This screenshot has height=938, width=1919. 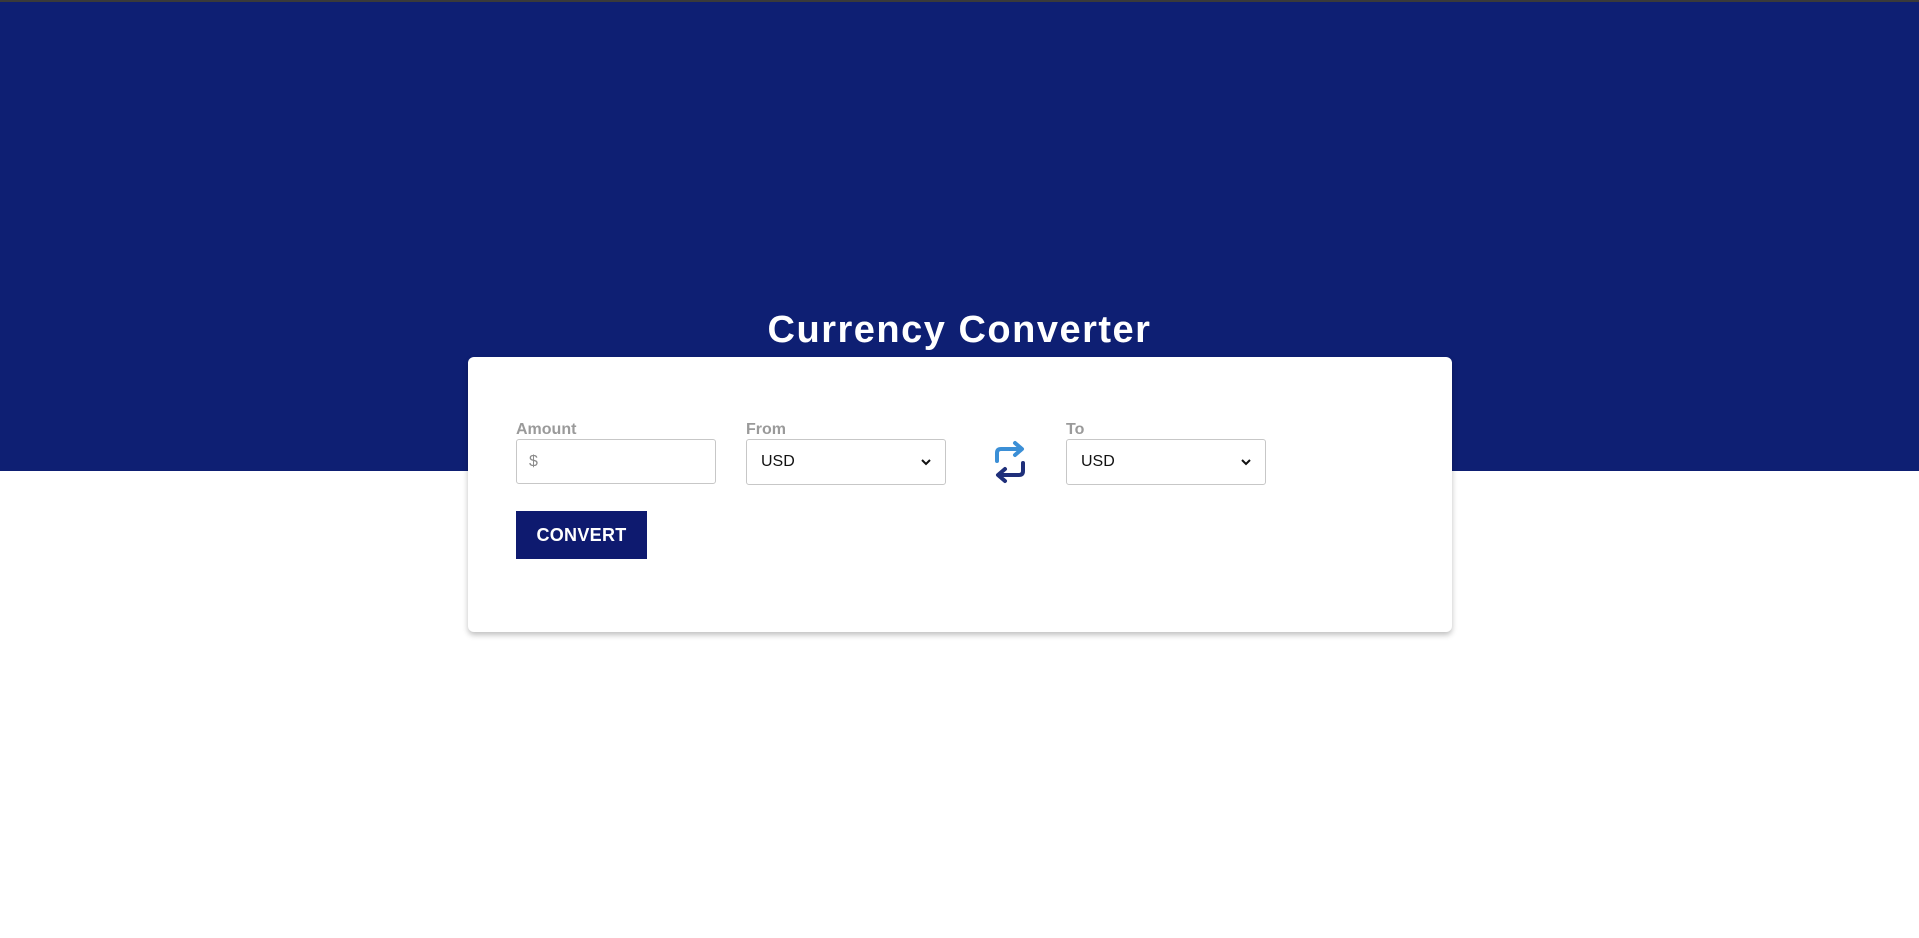 What do you see at coordinates (1166, 462) in the screenshot?
I see `to-currency-select: USD` at bounding box center [1166, 462].